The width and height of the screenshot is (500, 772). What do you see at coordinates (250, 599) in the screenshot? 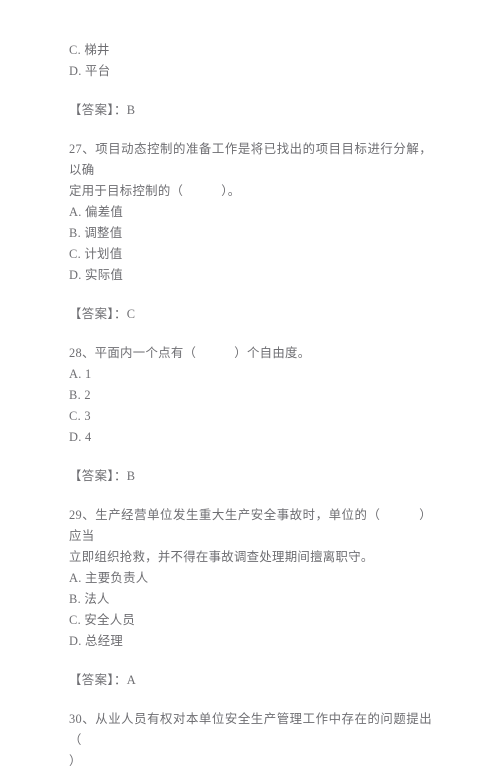
I see `option-item: B. 法人` at bounding box center [250, 599].